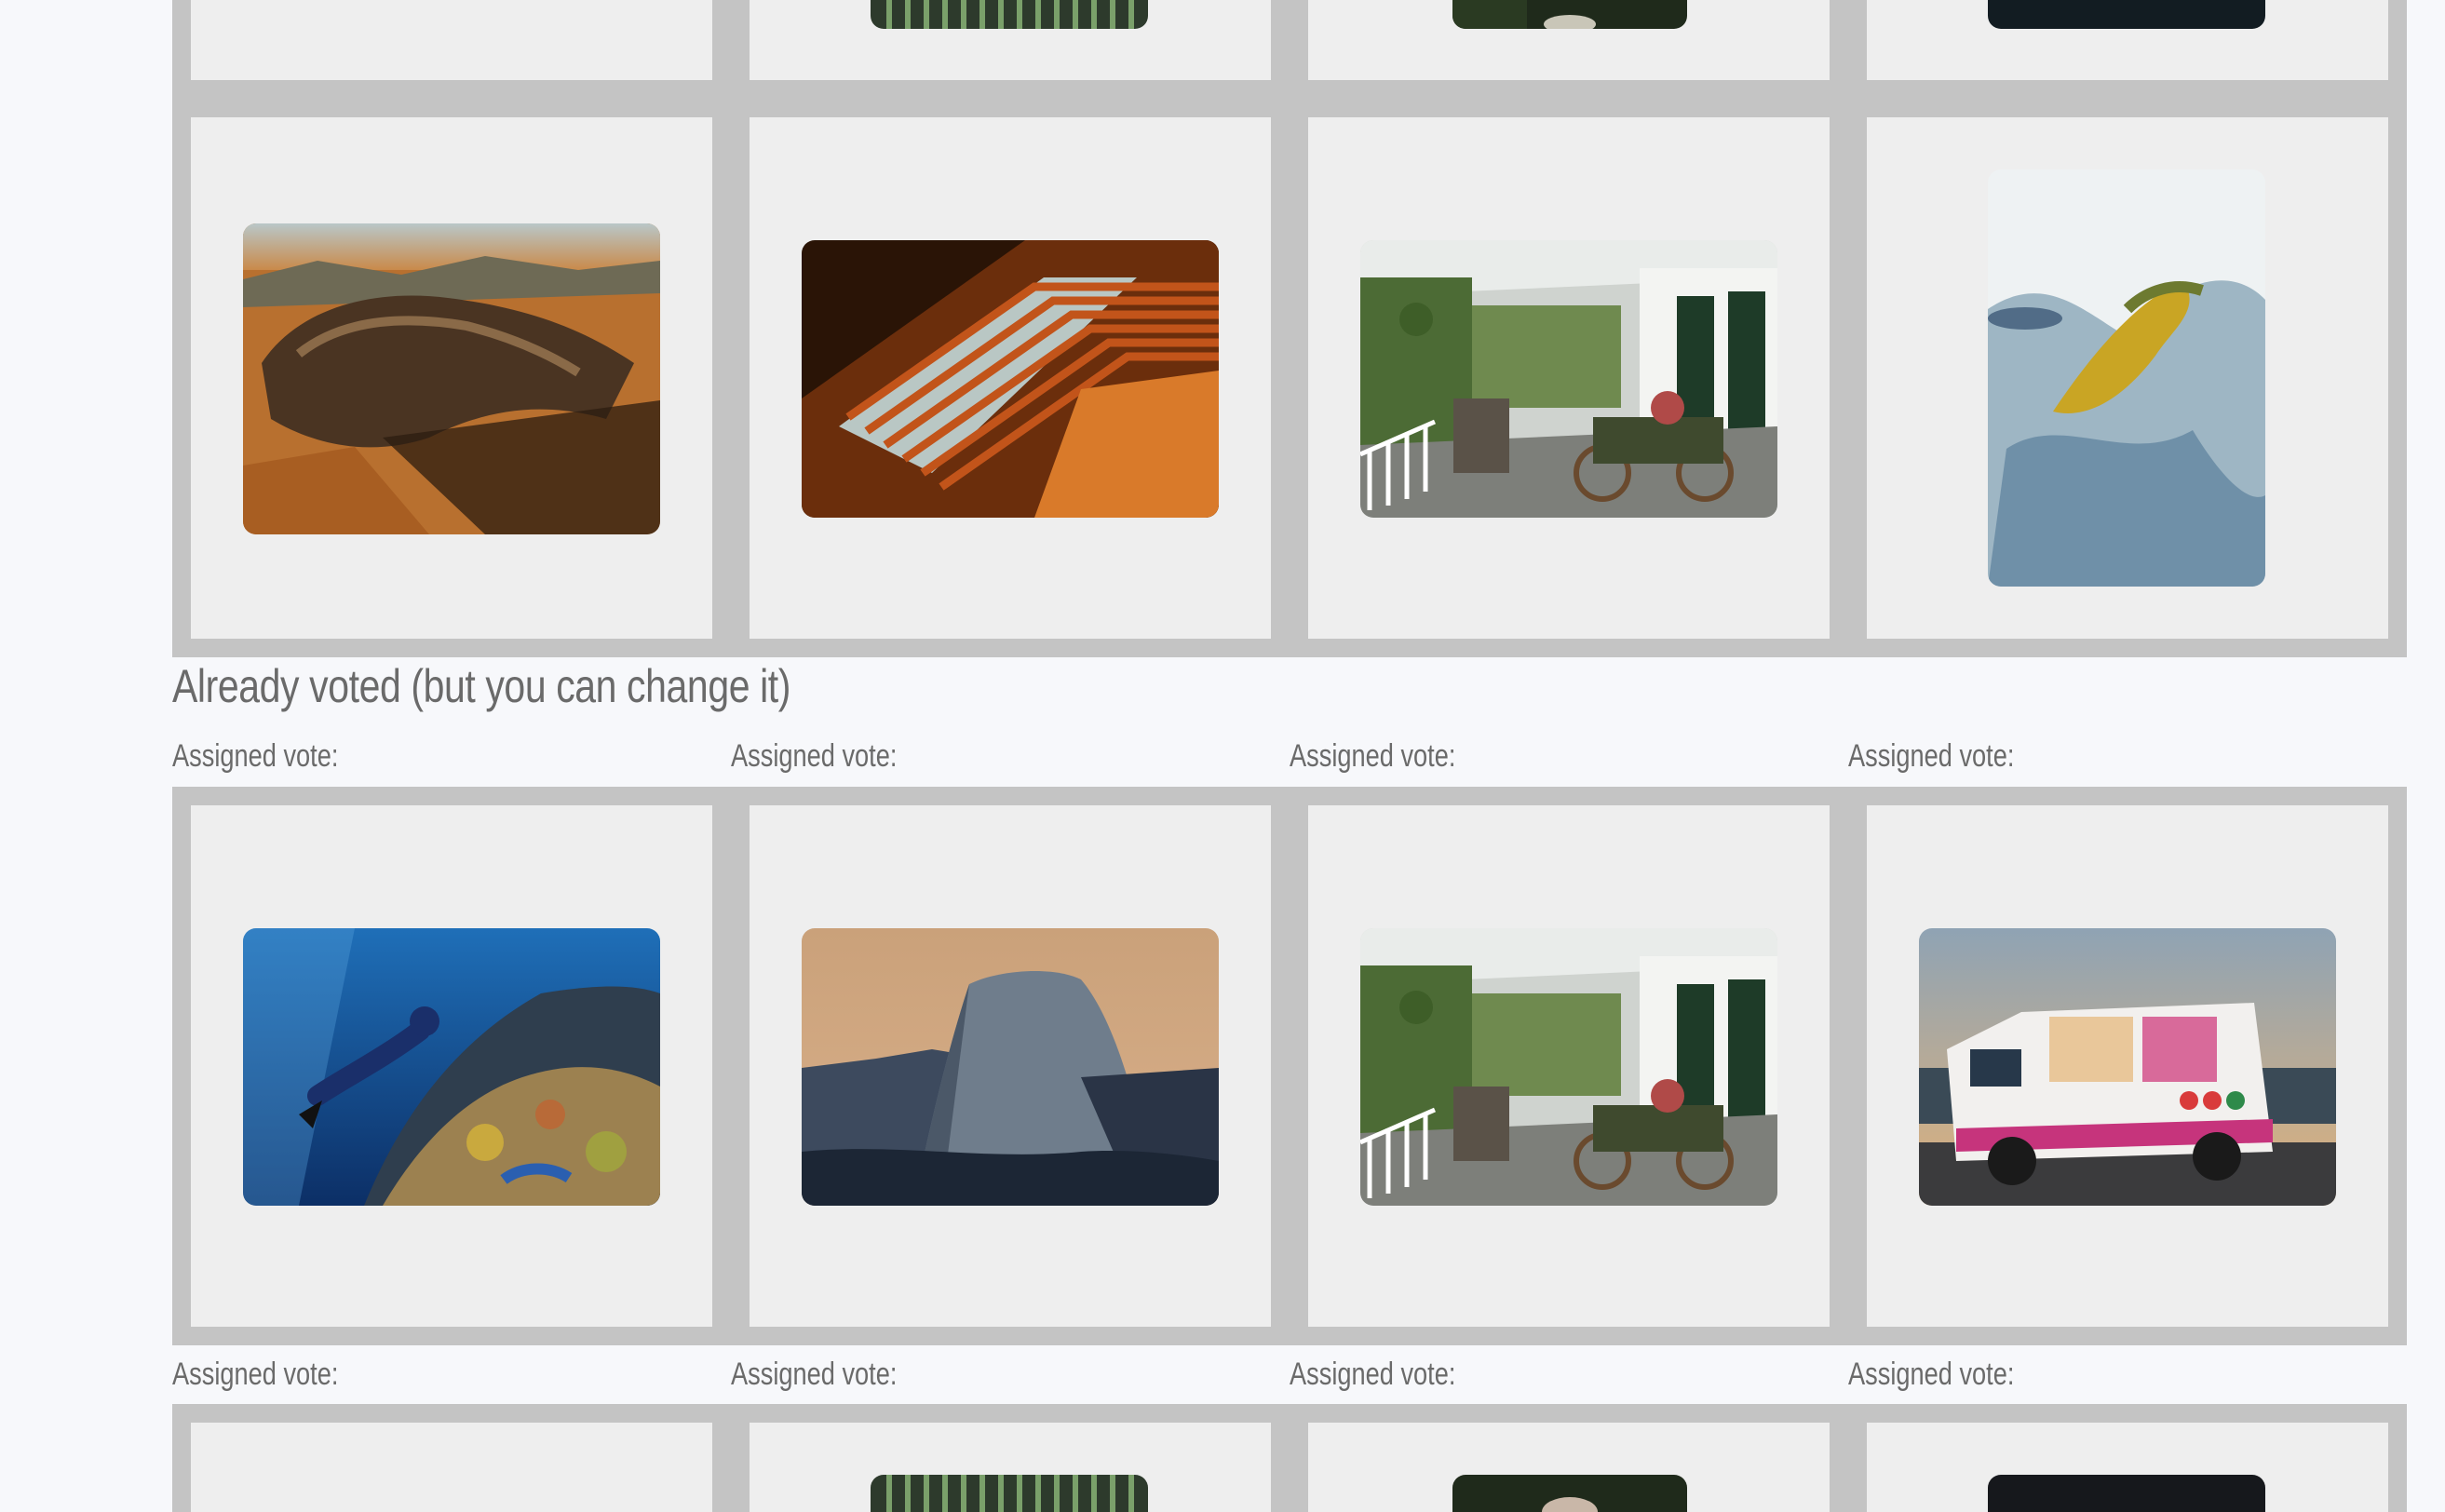 Image resolution: width=2445 pixels, height=1512 pixels. I want to click on abstract-art-thumbnail, so click(2126, 378).